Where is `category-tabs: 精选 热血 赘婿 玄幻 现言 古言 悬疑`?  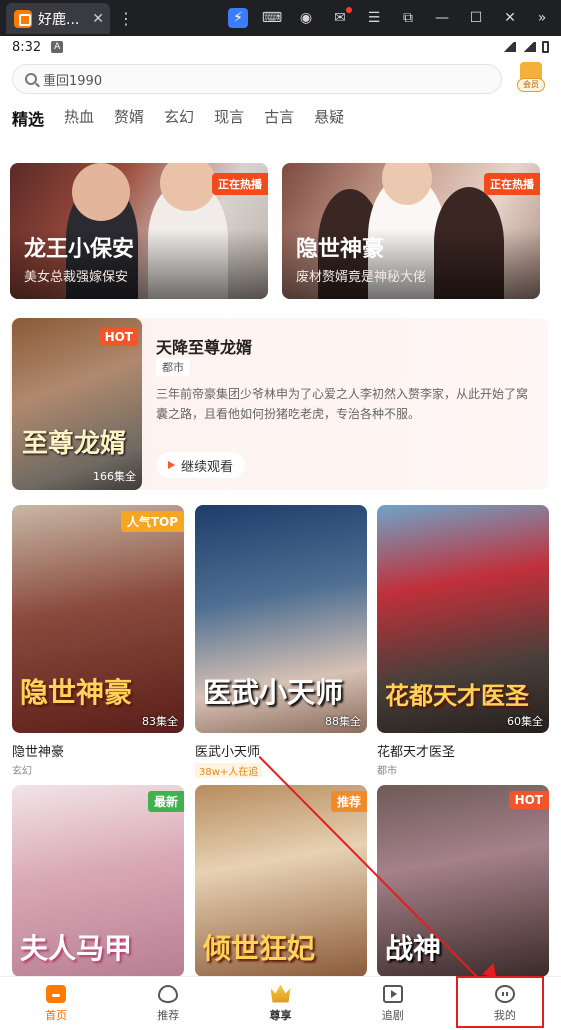 category-tabs: 精选 热血 赘婿 玄幻 现言 古言 悬疑 is located at coordinates (178, 118).